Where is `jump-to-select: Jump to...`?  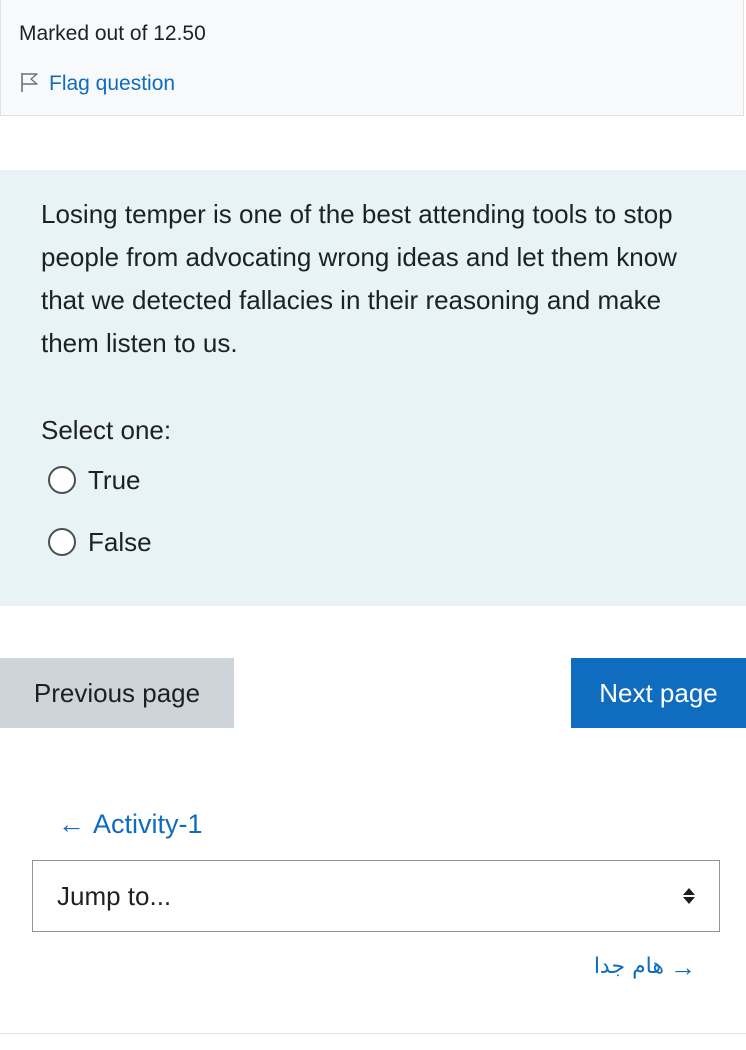
jump-to-select: Jump to... is located at coordinates (376, 896).